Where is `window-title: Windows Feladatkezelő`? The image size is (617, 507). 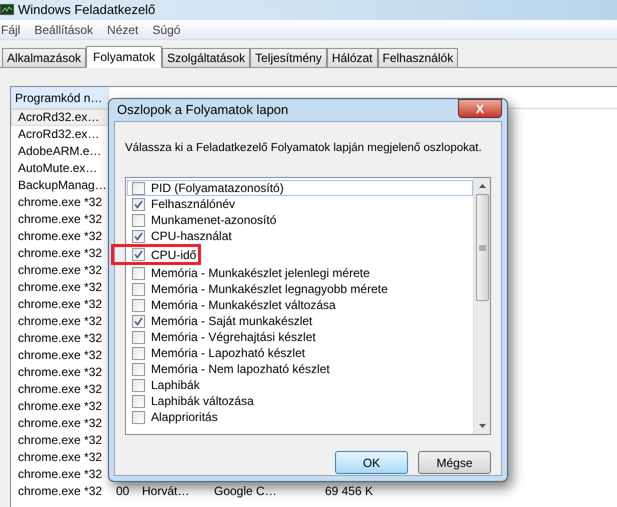
window-title: Windows Feladatkezelő is located at coordinates (87, 10).